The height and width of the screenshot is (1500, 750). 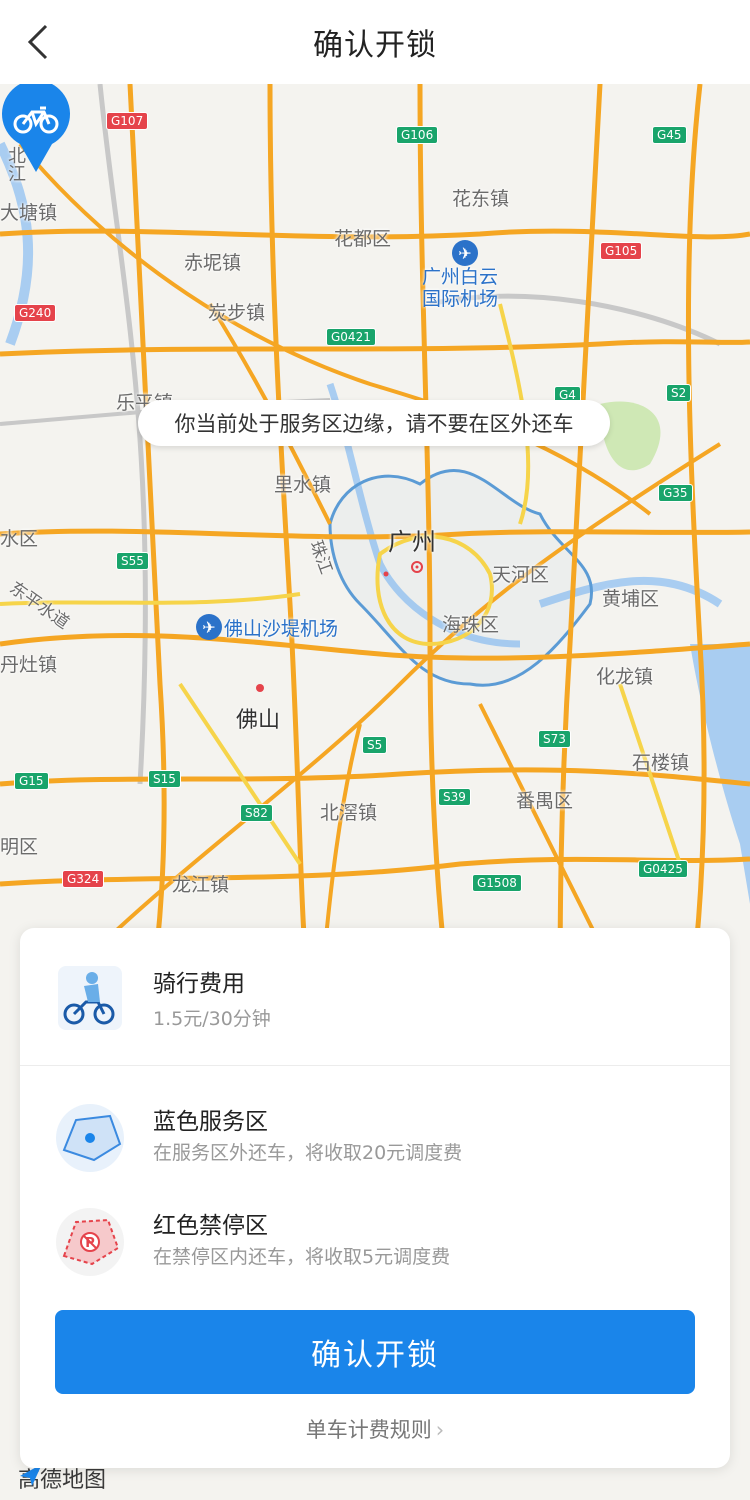 What do you see at coordinates (631, 599) in the screenshot?
I see `map-label-huangpu: 黄埔区` at bounding box center [631, 599].